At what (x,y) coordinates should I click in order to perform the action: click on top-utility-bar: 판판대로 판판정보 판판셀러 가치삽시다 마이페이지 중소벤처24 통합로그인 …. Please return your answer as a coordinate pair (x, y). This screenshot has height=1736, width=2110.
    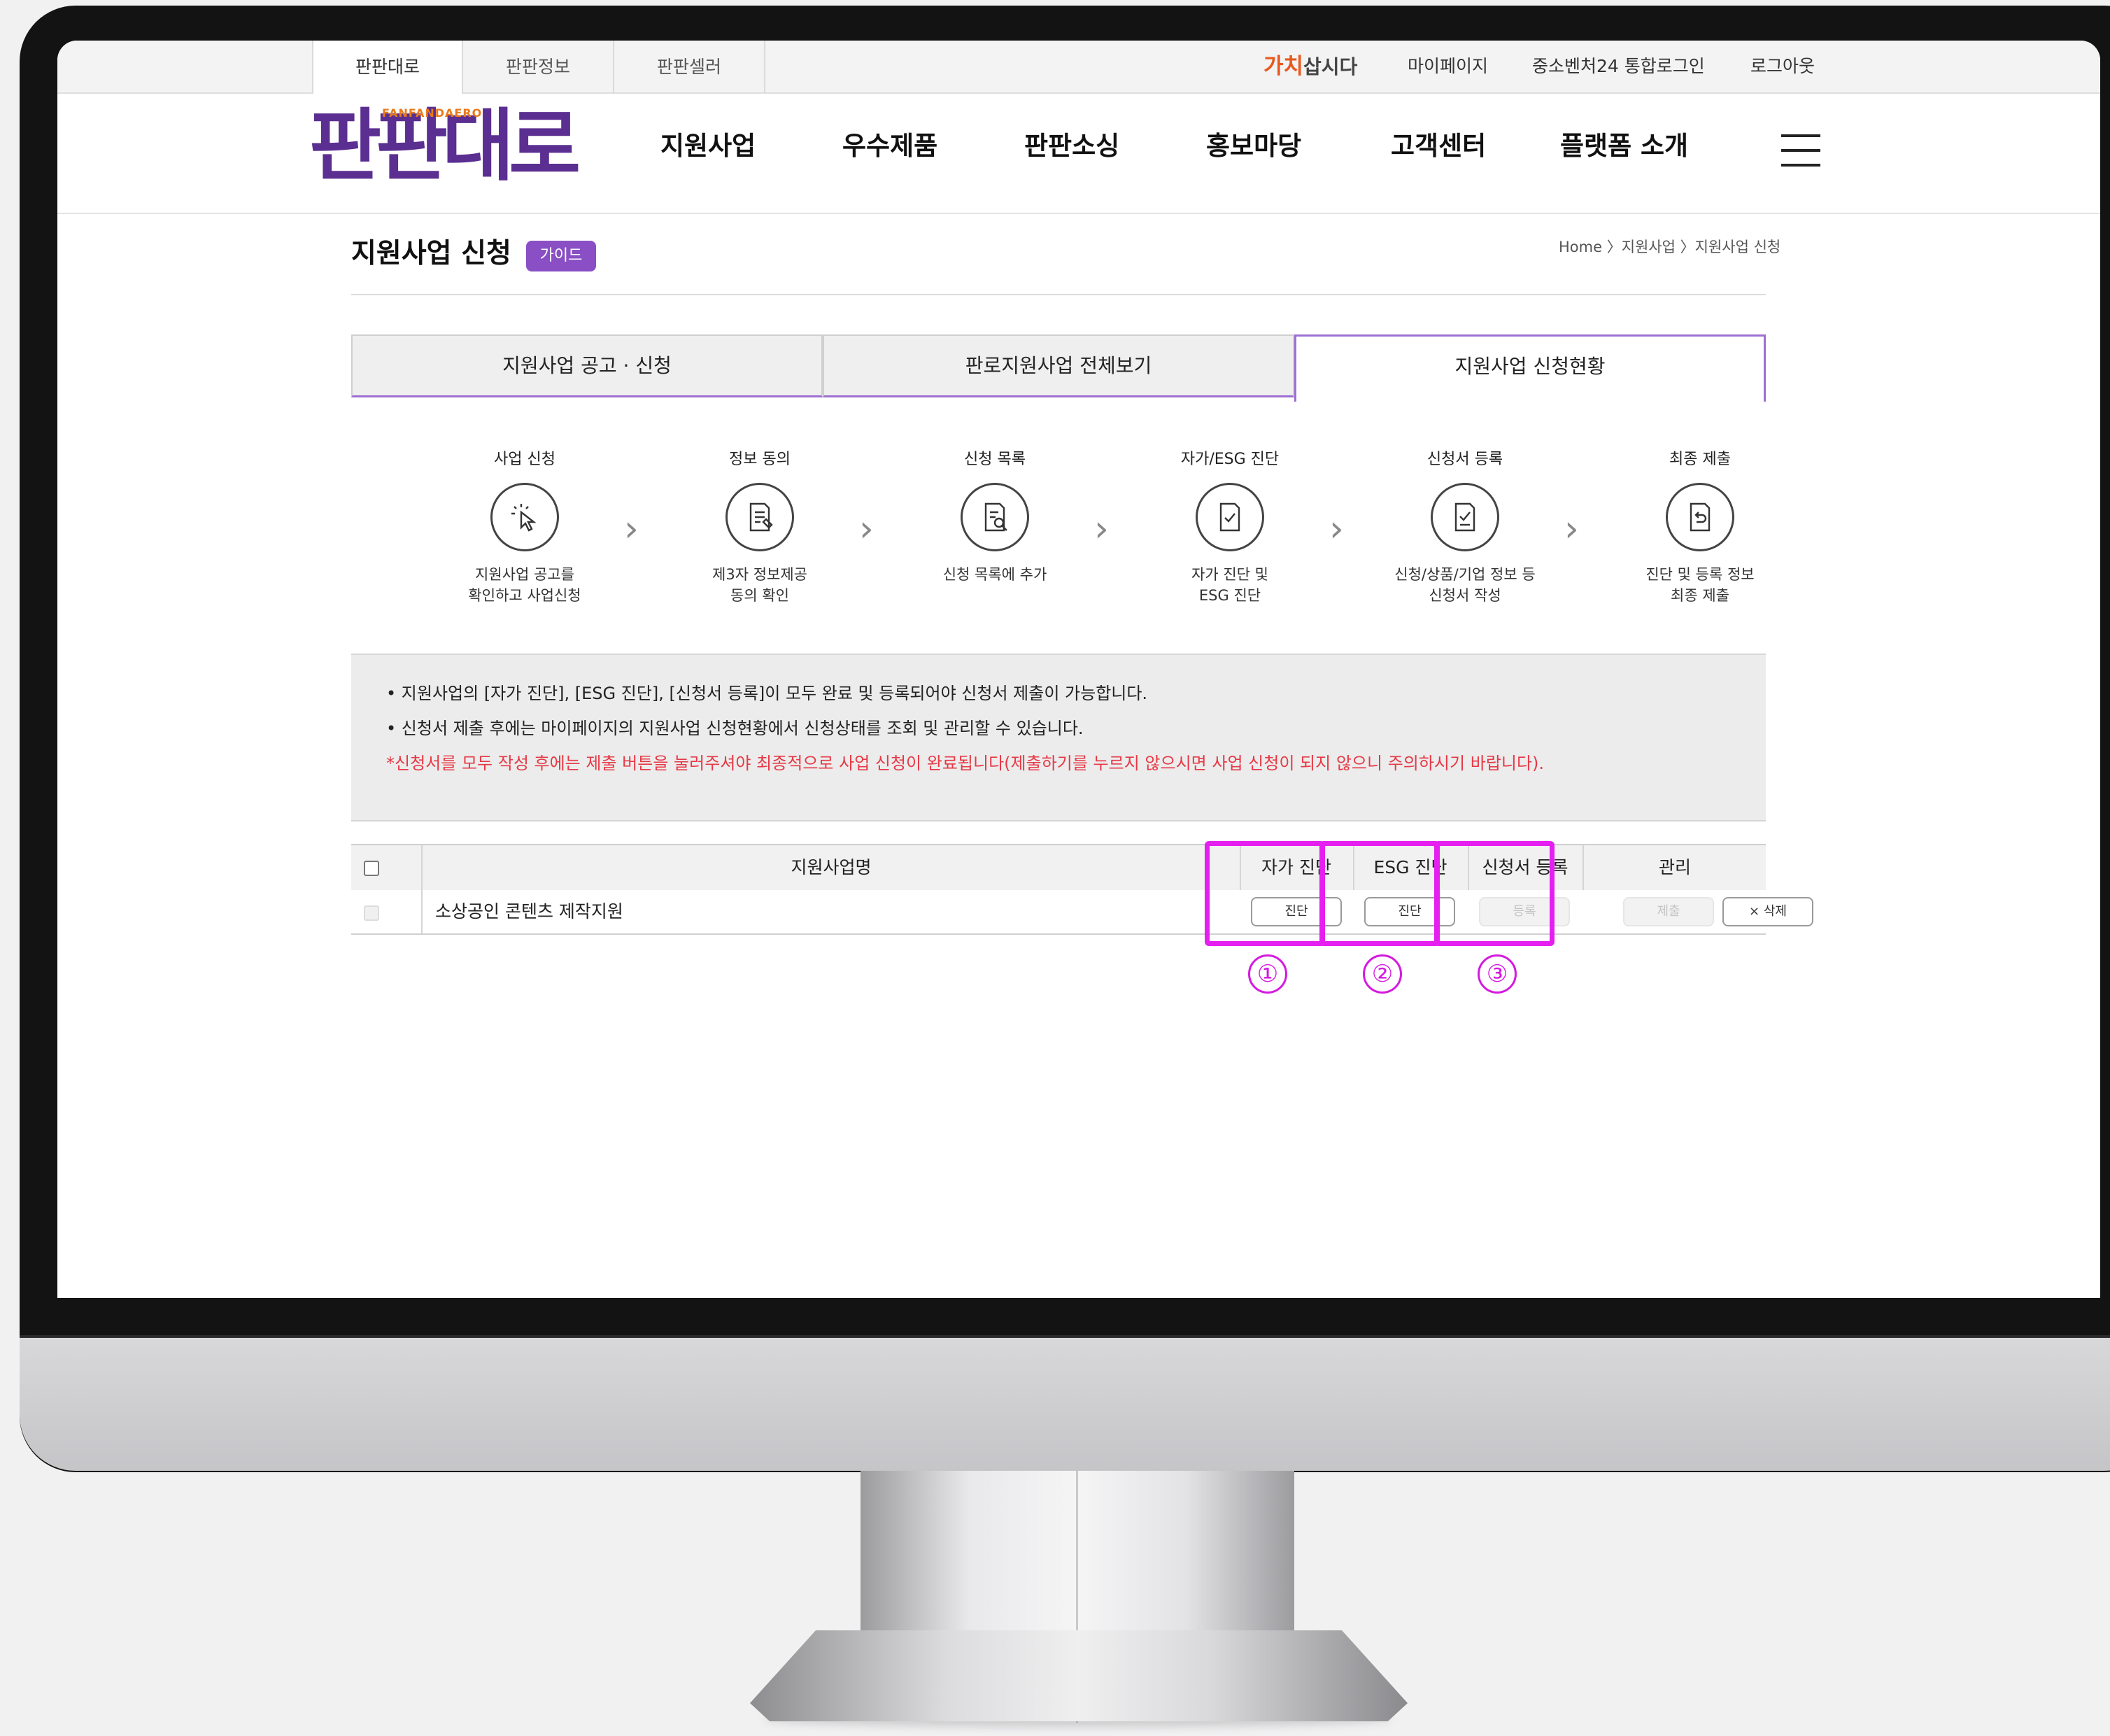
    Looking at the image, I should click on (1078, 68).